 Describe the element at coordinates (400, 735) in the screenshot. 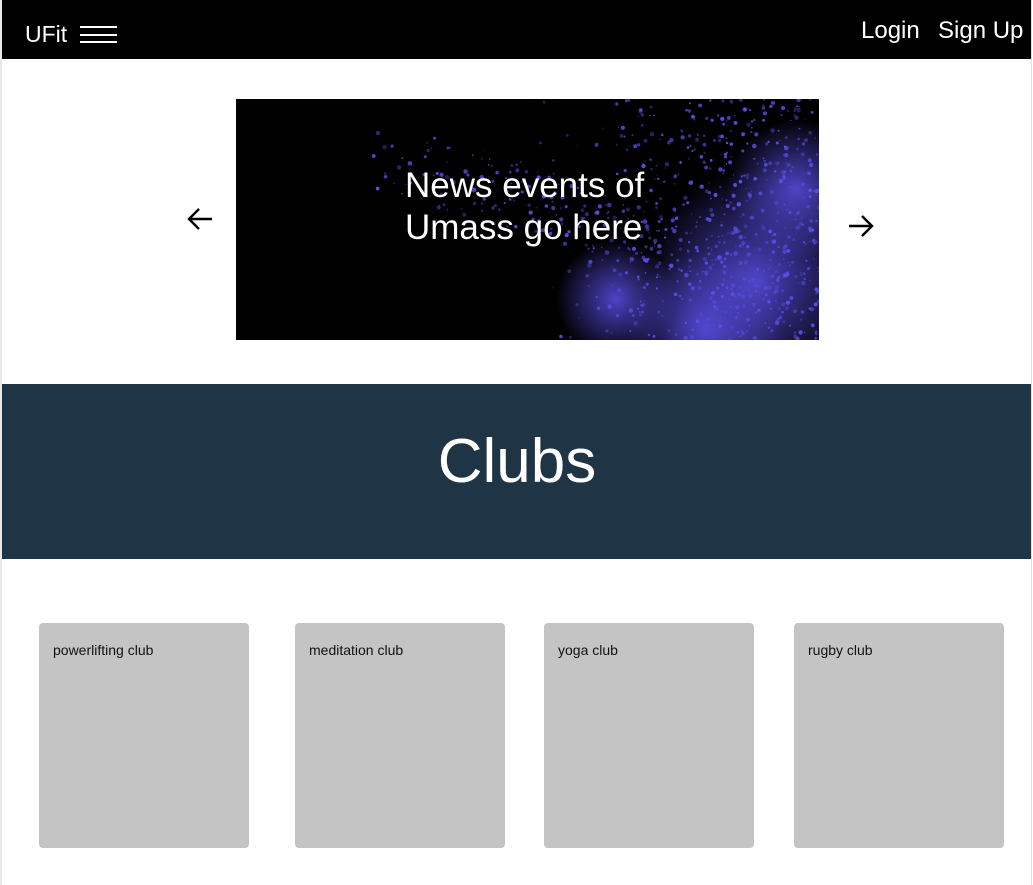

I see `club-card-meditation: meditation club` at that location.